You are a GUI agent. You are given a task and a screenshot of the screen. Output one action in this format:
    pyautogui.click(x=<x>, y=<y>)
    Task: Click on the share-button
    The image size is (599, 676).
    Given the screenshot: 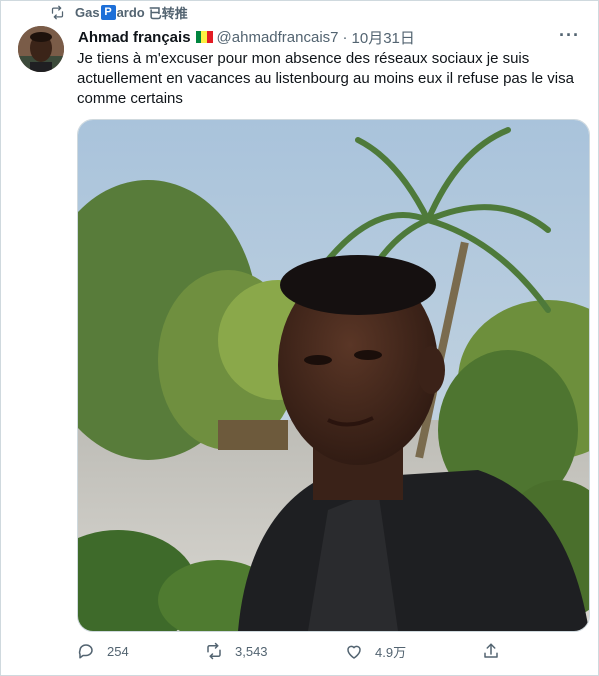 What is the action you would take?
    pyautogui.click(x=491, y=651)
    